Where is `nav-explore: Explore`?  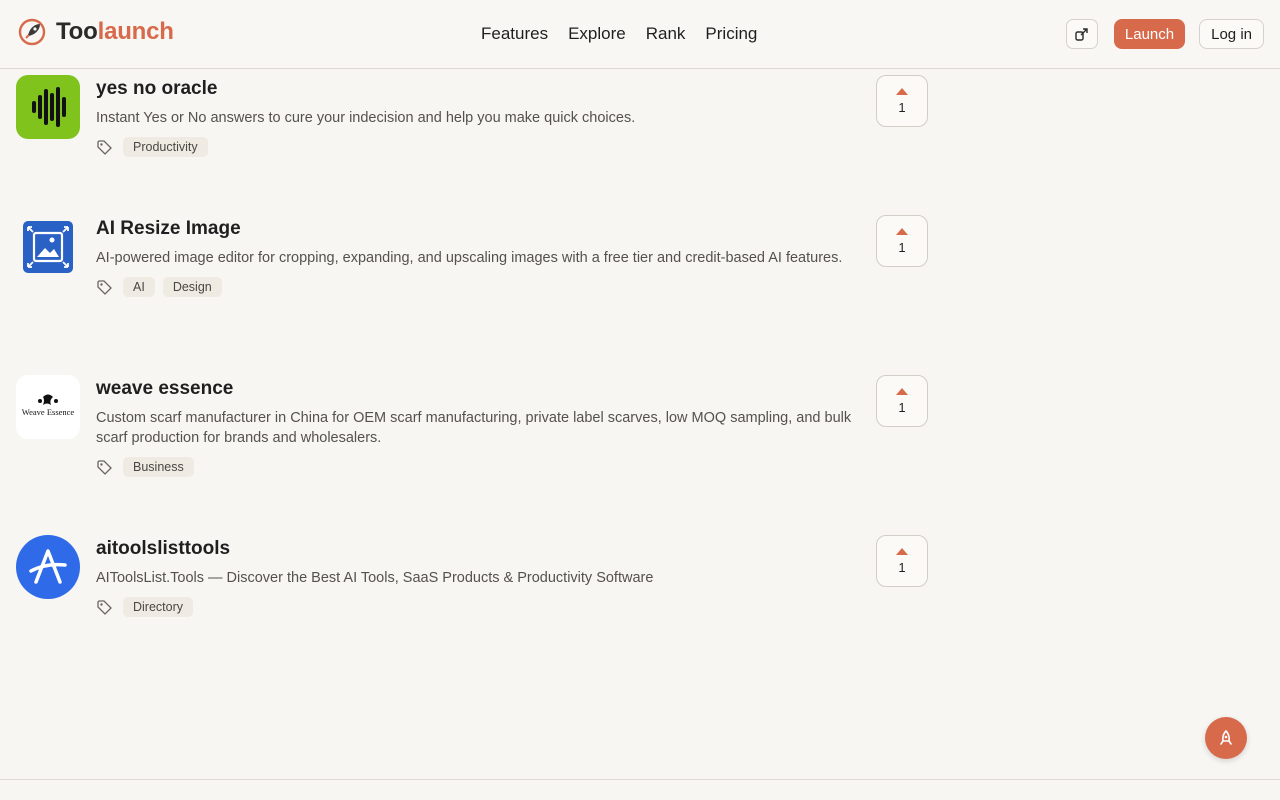
nav-explore: Explore is located at coordinates (597, 34).